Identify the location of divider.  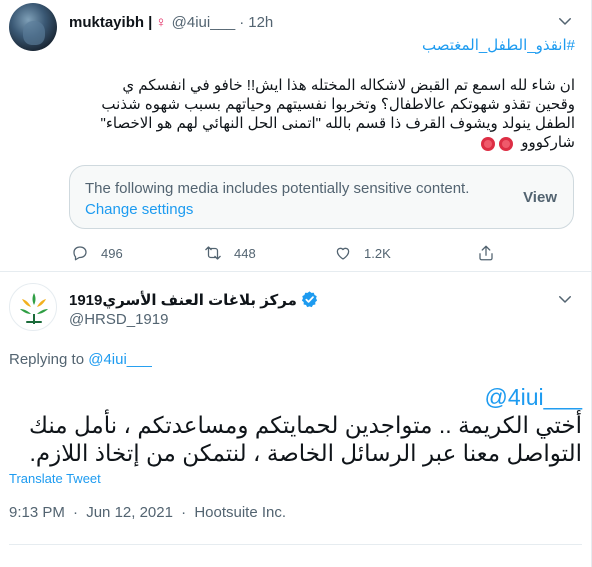
(295, 544).